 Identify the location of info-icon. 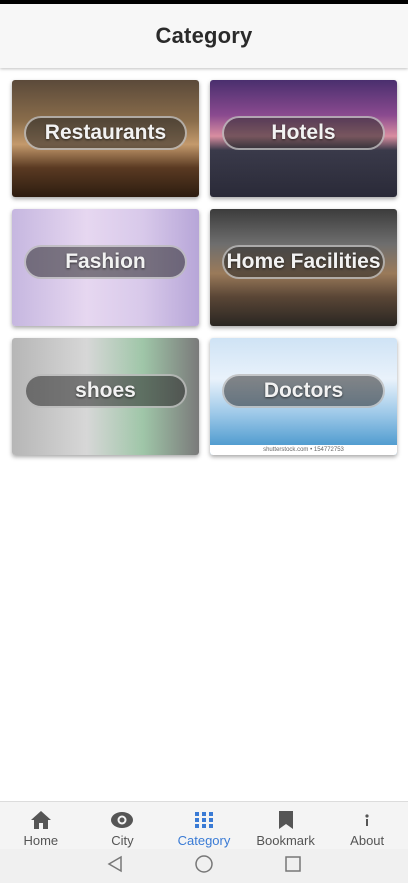
(367, 820).